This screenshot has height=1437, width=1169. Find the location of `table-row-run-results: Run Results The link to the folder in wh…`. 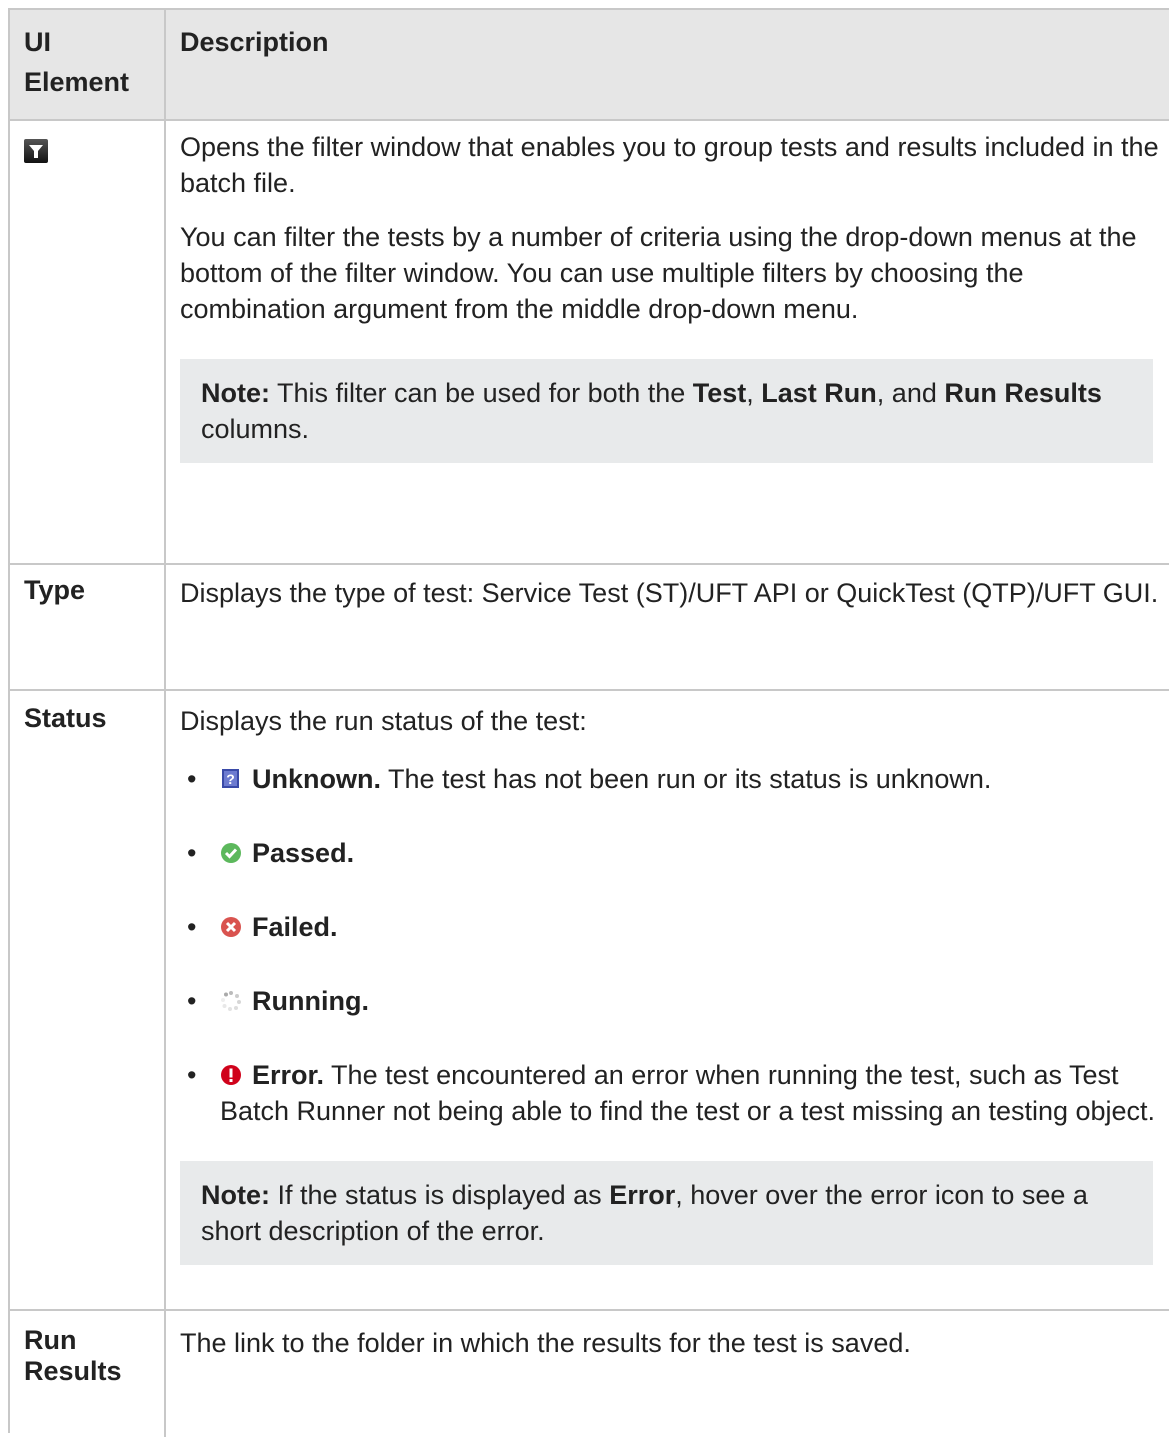

table-row-run-results: Run Results The link to the folder in wh… is located at coordinates (589, 1374).